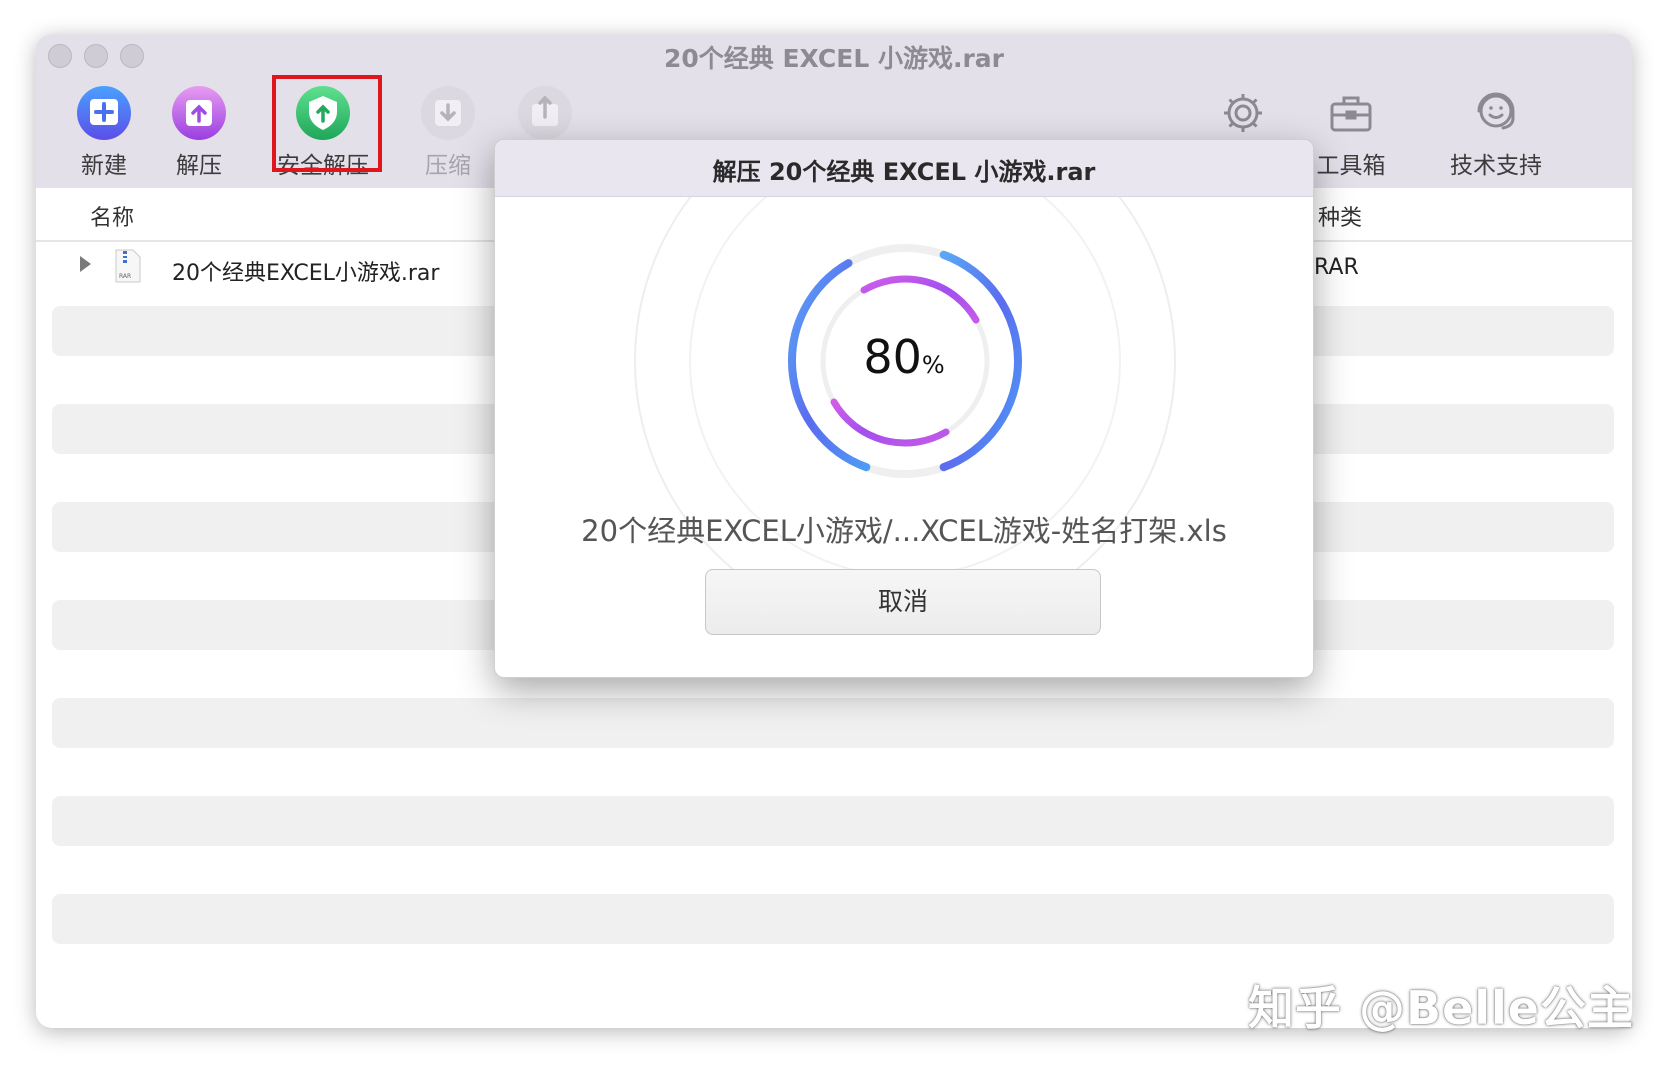  I want to click on new-button: 新建, so click(104, 132).